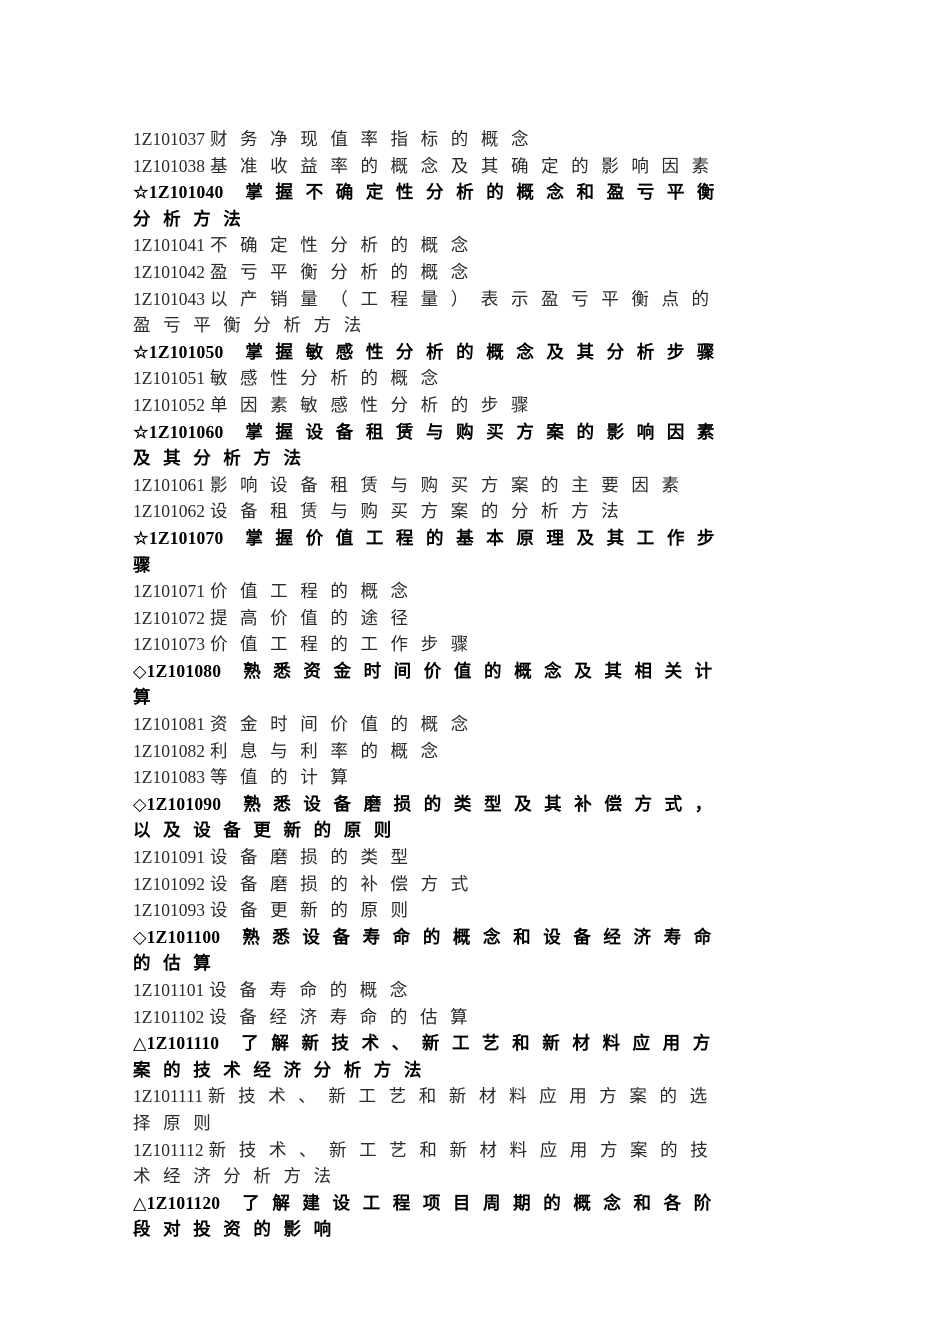 This screenshot has width=950, height=1342. Describe the element at coordinates (464, 1150) in the screenshot. I see `entry-text: 新技术、新工艺和新材料应用方案的技` at that location.